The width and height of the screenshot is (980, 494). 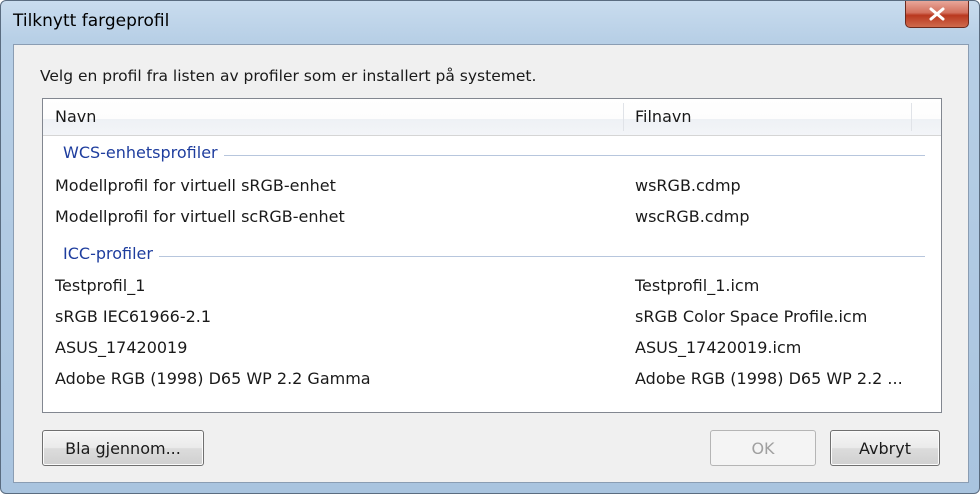 What do you see at coordinates (885, 448) in the screenshot?
I see `cancel-button: Avbryt` at bounding box center [885, 448].